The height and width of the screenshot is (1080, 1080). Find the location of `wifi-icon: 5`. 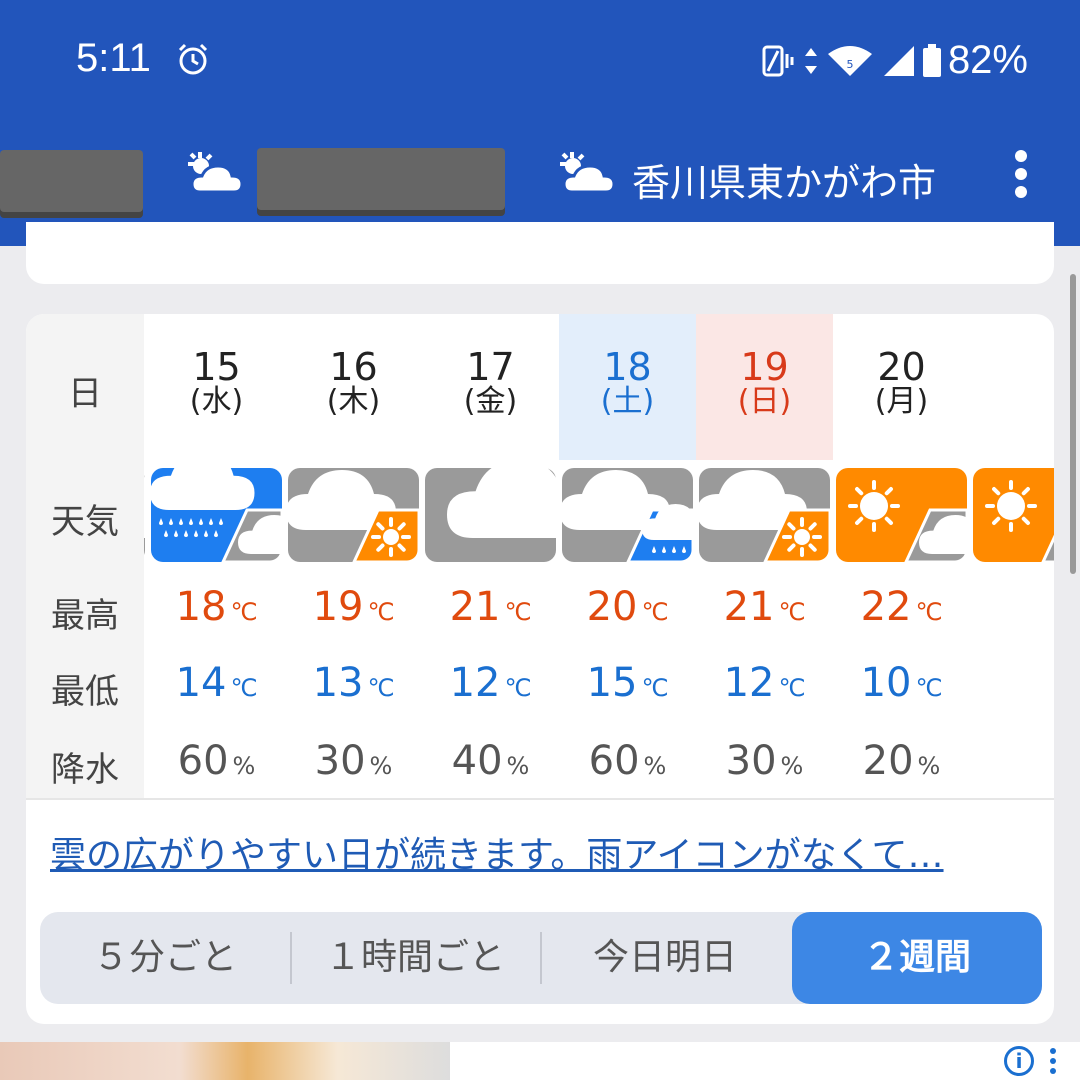

wifi-icon: 5 is located at coordinates (849, 60).